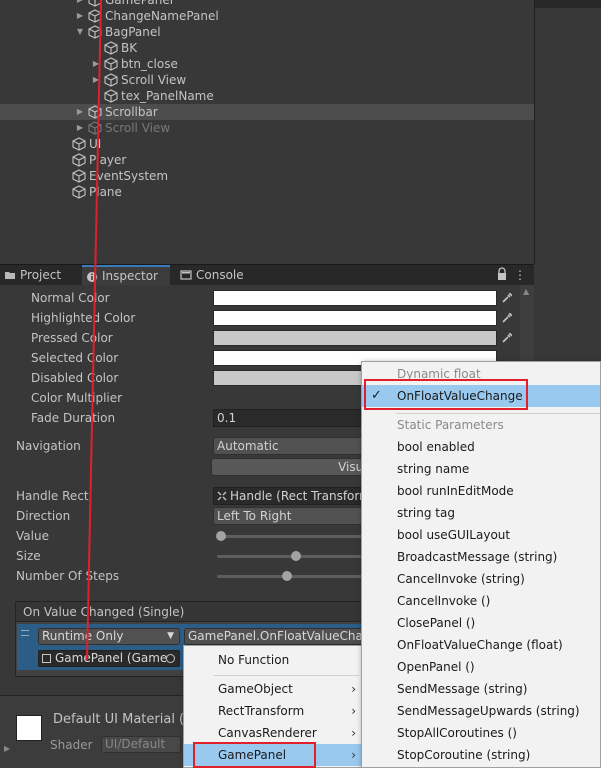  Describe the element at coordinates (446, 394) in the screenshot. I see `annotation-box-dynamic` at that location.